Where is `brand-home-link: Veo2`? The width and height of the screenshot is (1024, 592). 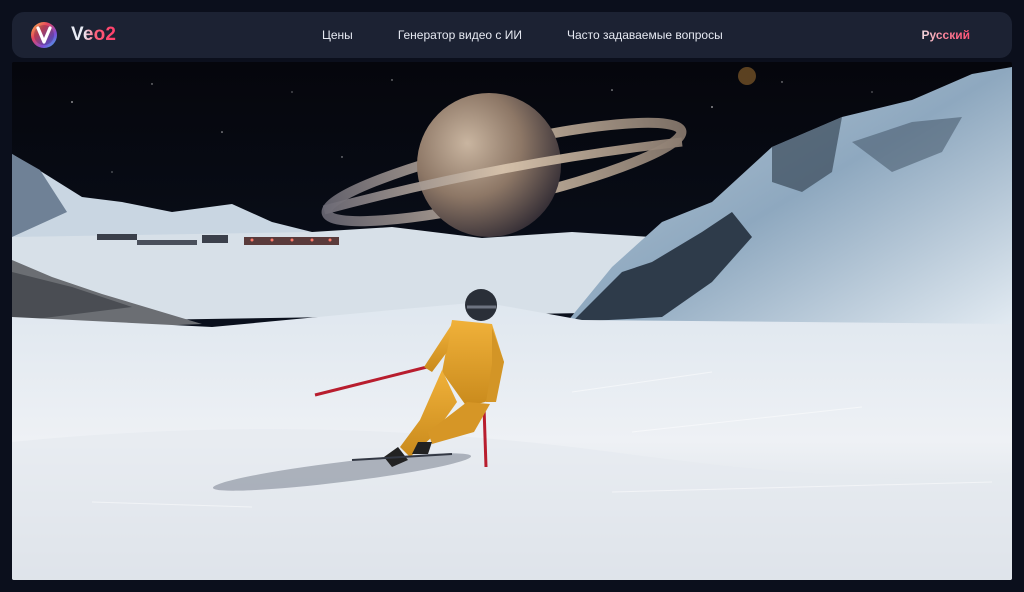 brand-home-link: Veo2 is located at coordinates (73, 35).